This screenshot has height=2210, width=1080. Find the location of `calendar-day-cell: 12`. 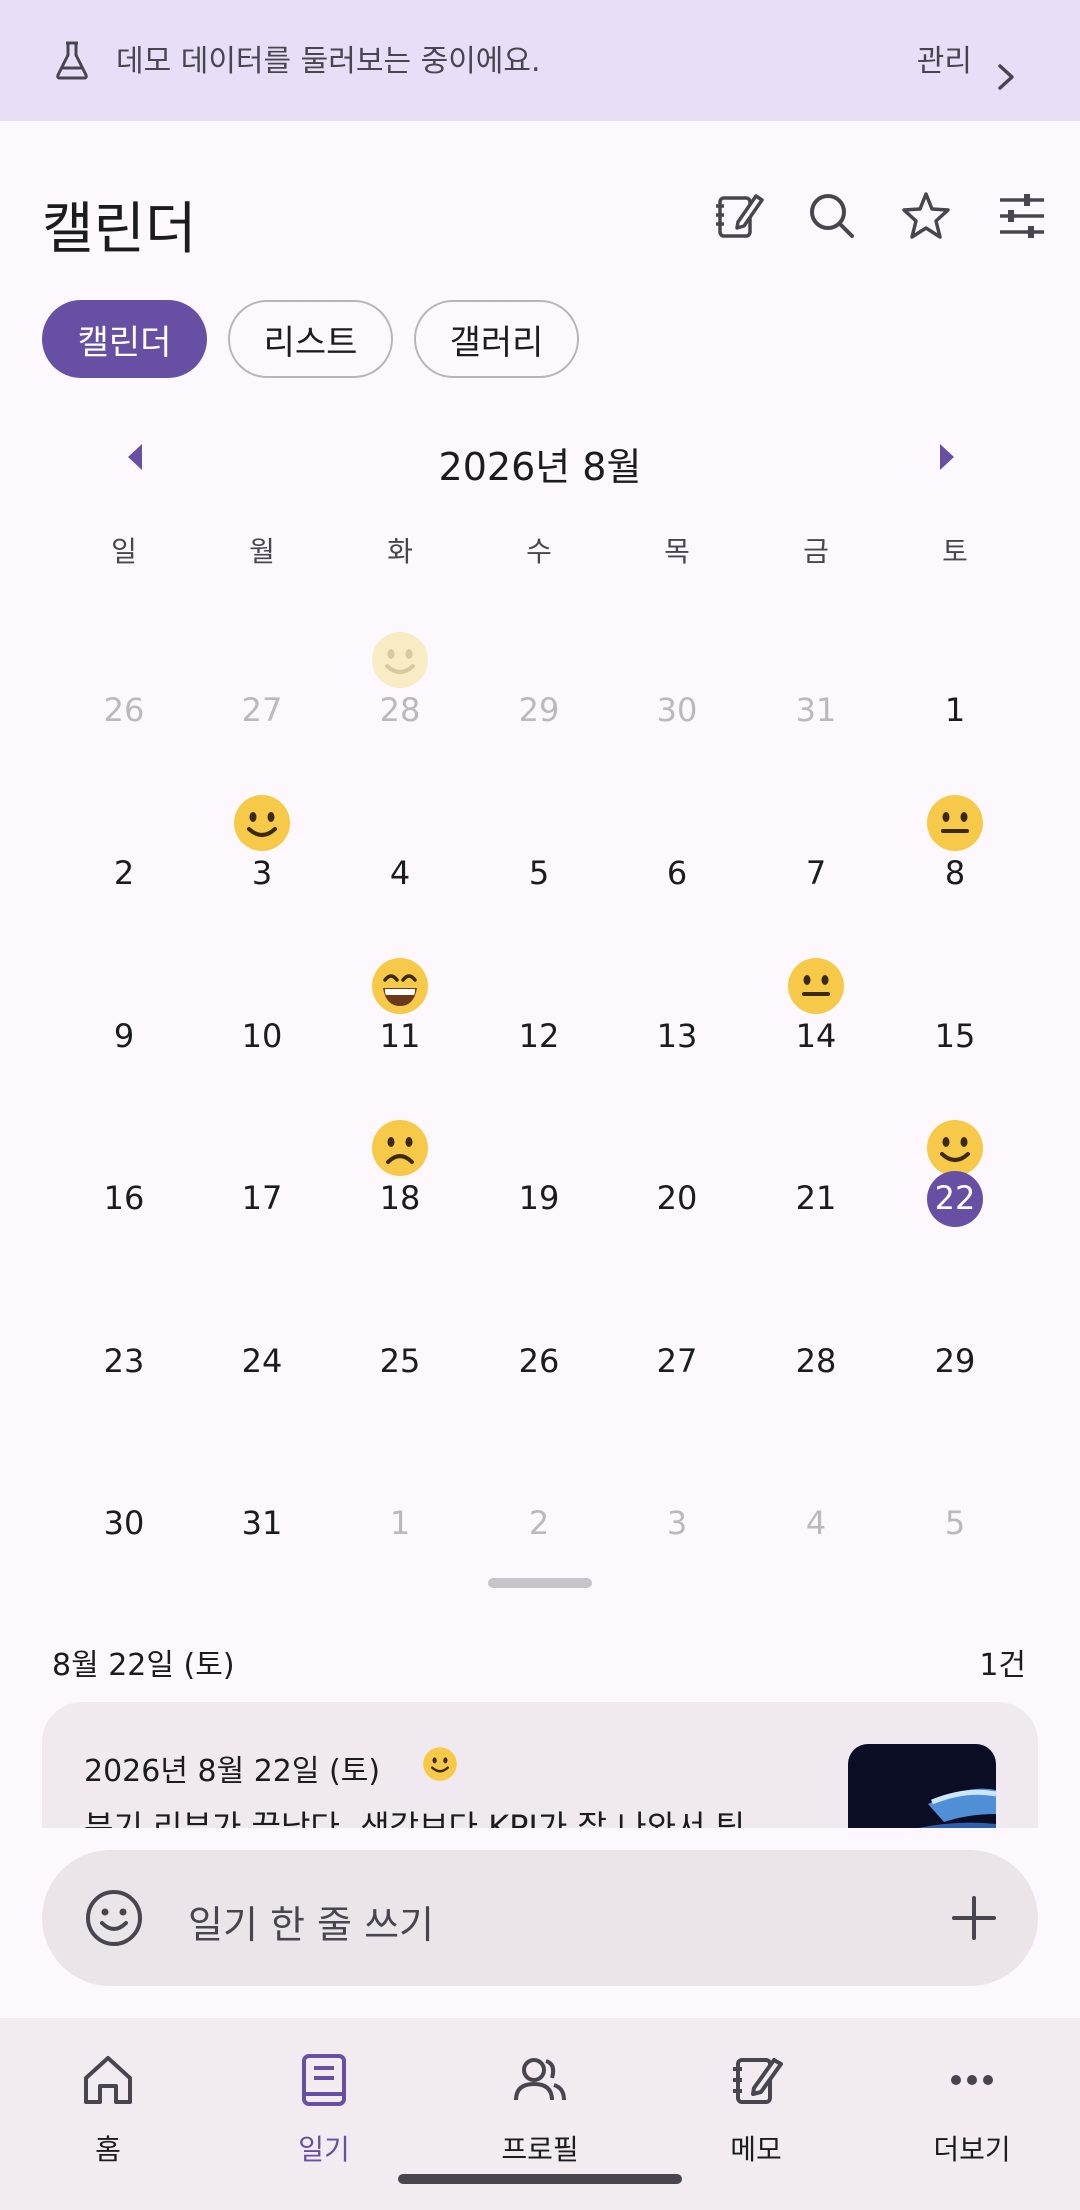

calendar-day-cell: 12 is located at coordinates (539, 997).